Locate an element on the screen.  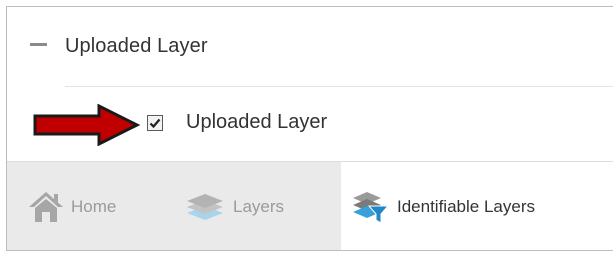
tab-home-label: Home is located at coordinates (94, 206).